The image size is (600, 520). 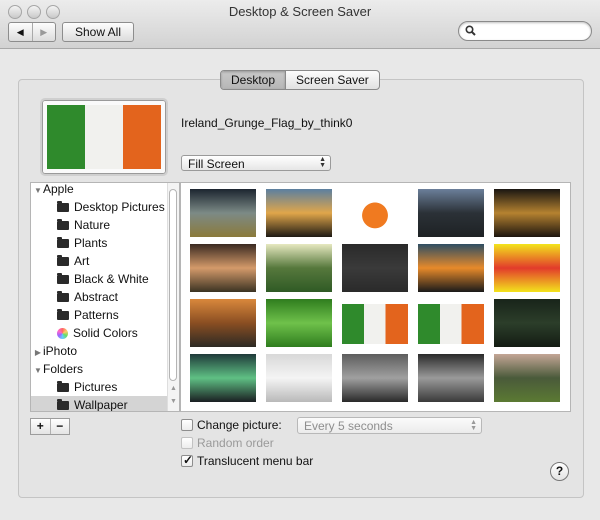 I want to click on source-item-wallpaper: Wallpaper, so click(x=105, y=404).